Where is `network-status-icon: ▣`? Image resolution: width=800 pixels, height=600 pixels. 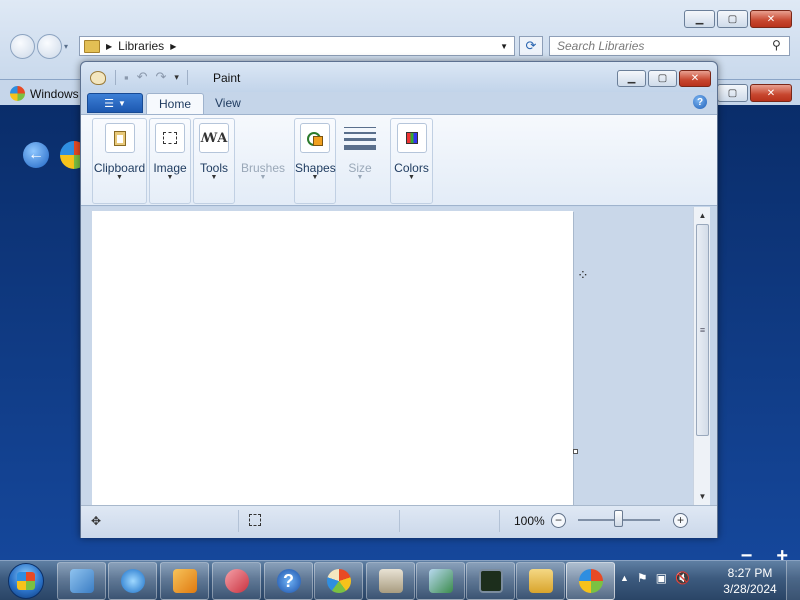
network-status-icon: ▣ is located at coordinates (661, 578).